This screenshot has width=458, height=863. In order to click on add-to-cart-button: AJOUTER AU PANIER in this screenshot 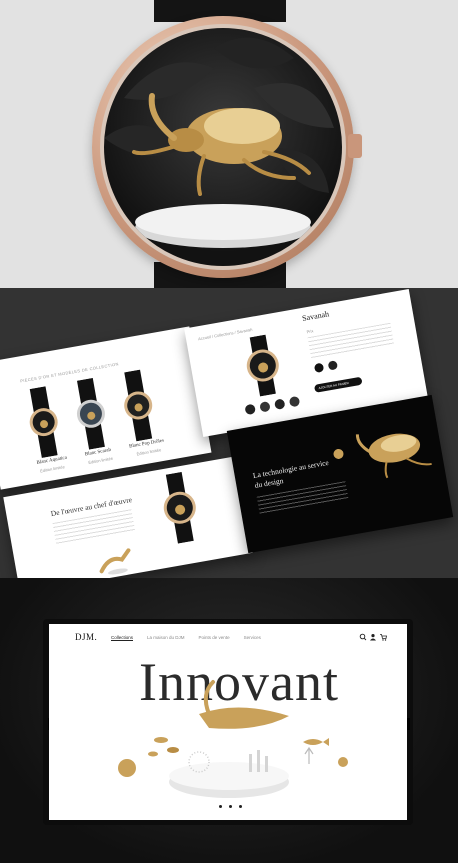, I will do `click(338, 384)`.